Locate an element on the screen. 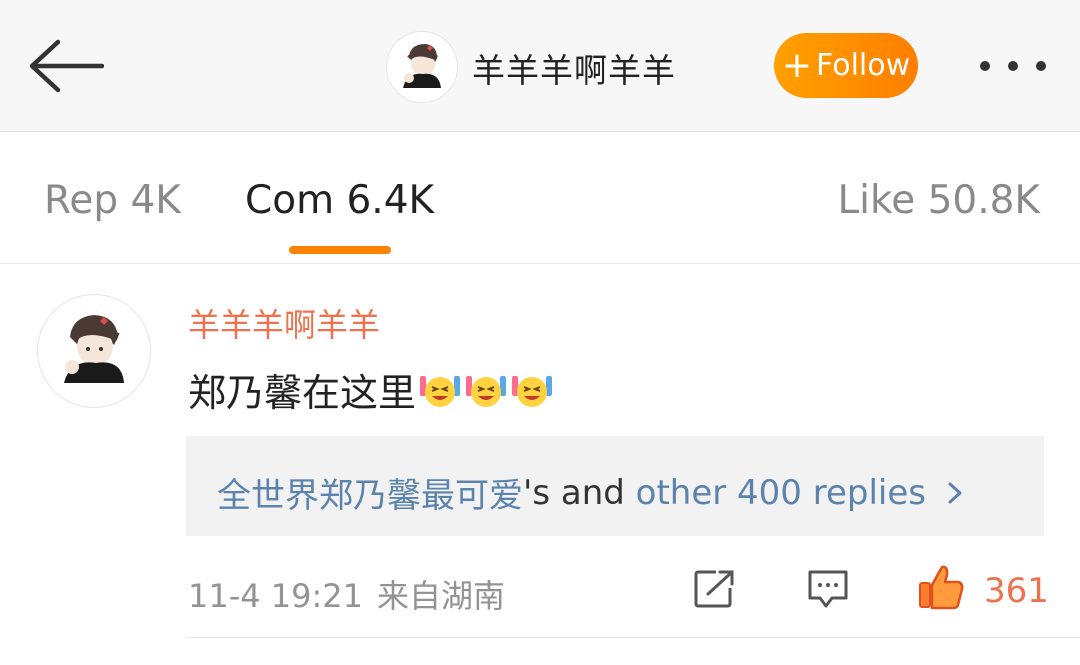  other-replies-link: other 400 replies is located at coordinates (781, 493).